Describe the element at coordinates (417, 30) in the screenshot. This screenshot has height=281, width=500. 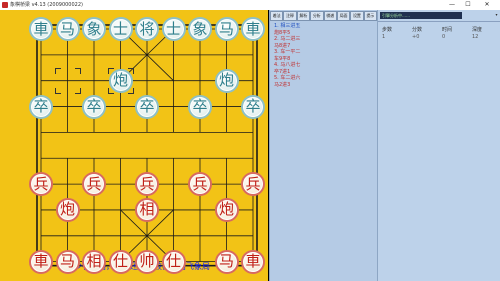
I see `engine-column-header: 分数` at that location.